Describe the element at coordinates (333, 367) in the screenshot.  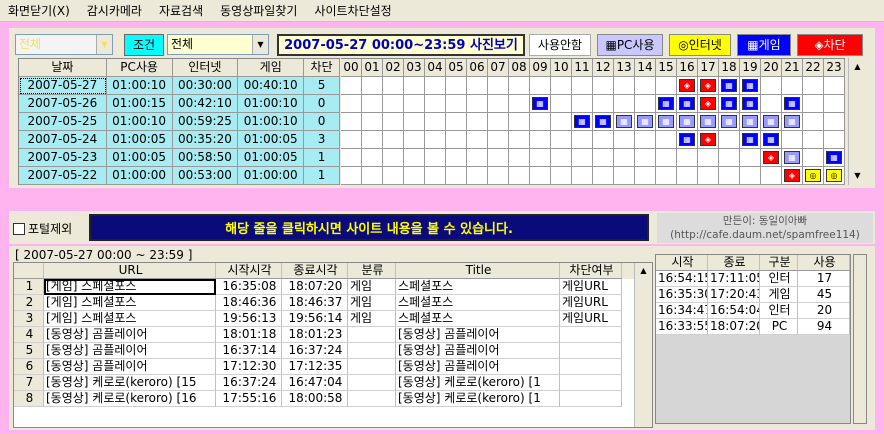
I see `table-row: 6 [동영상] 곰플레이어 17:12:30 17:12:35 [동영상] 곰플레이어` at that location.